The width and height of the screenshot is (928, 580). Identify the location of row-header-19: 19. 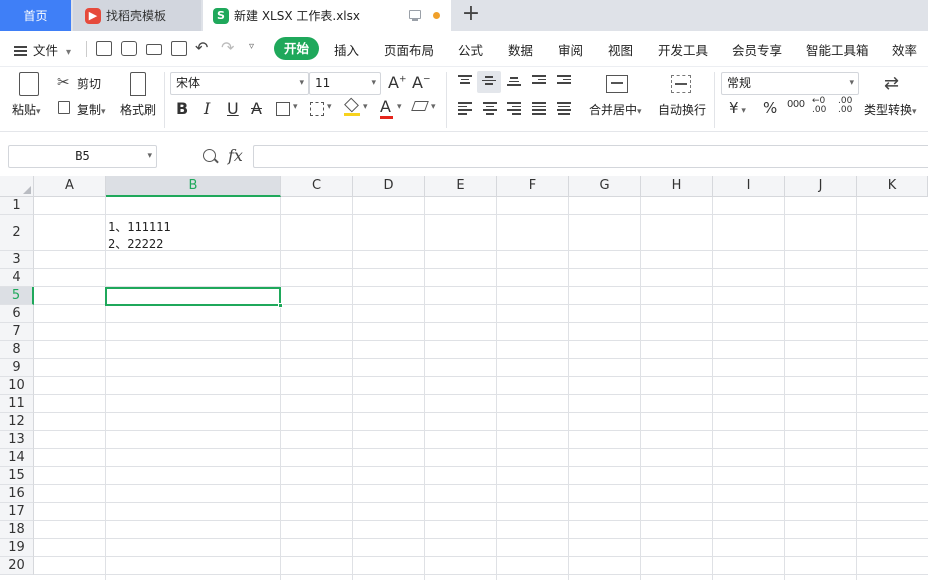
(17, 548).